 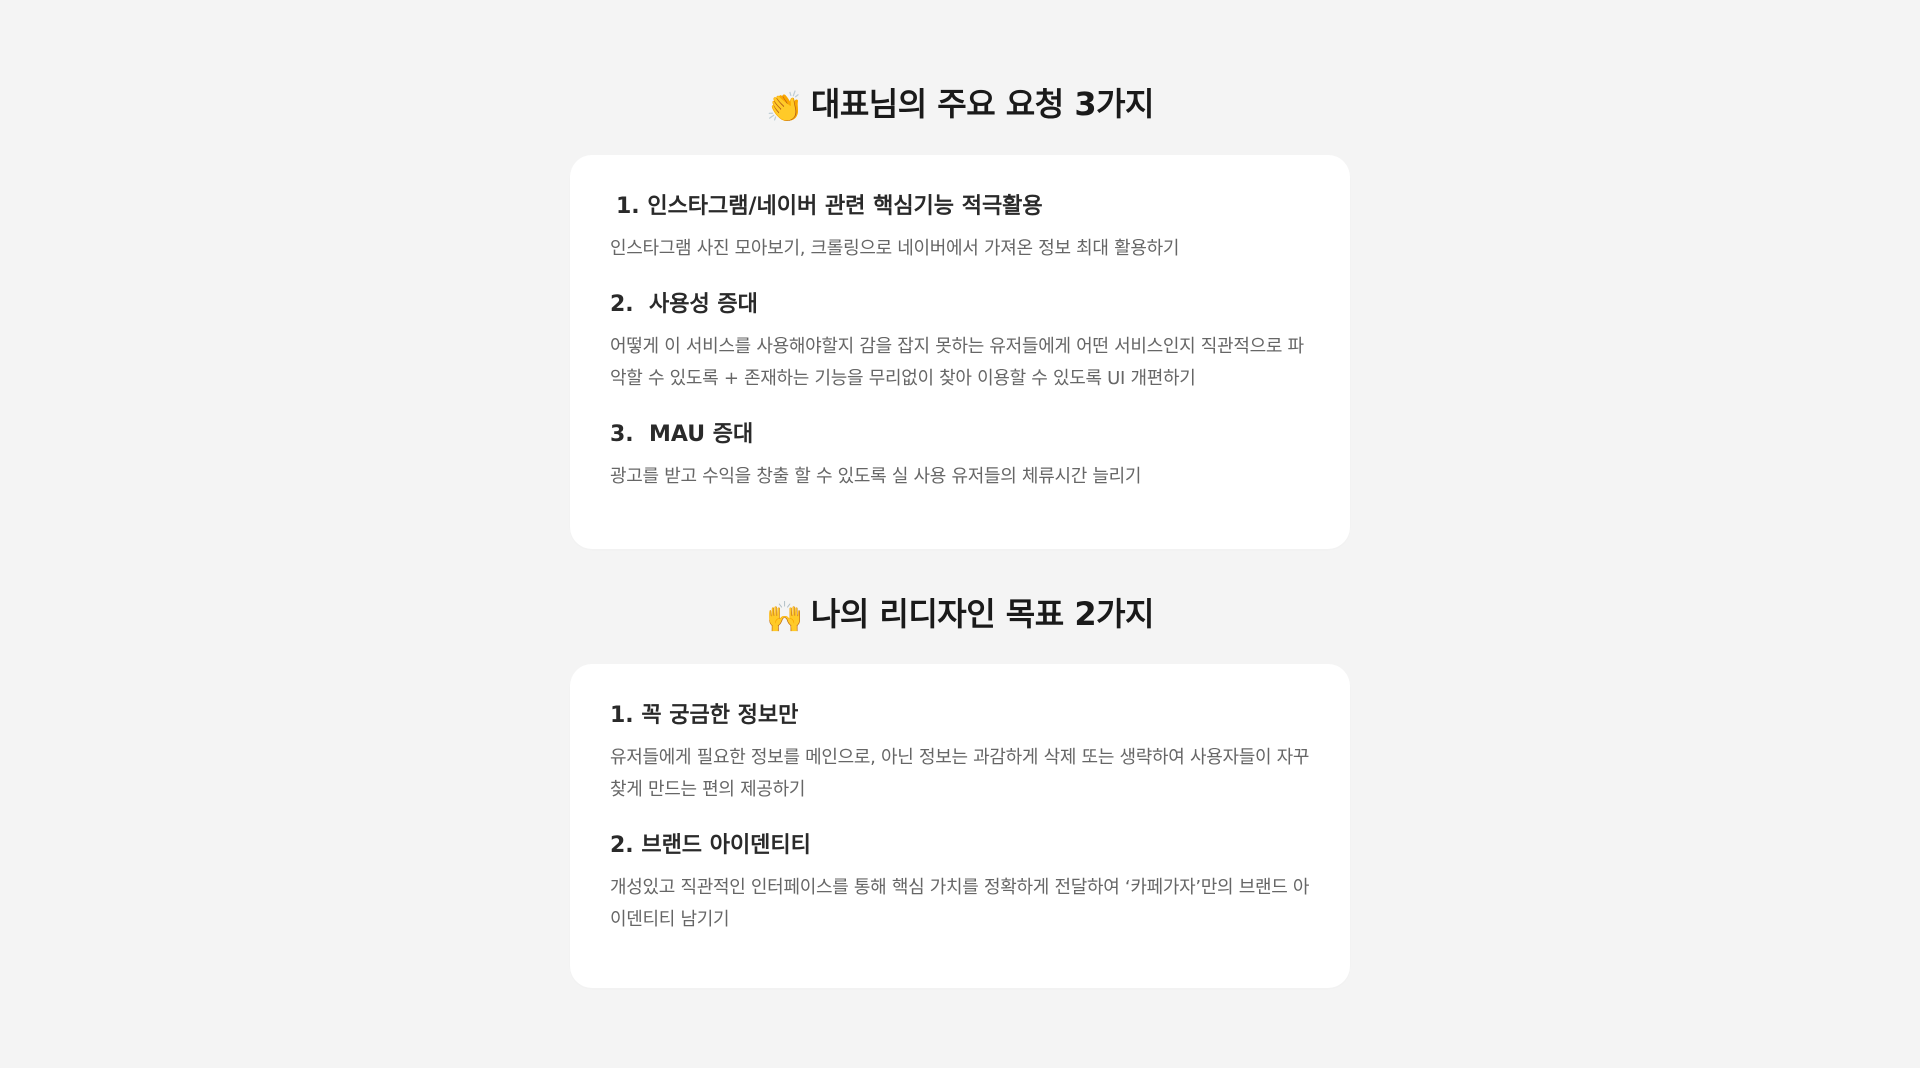 I want to click on item-heading: 2. 브랜드 아이덴티티, so click(x=710, y=845).